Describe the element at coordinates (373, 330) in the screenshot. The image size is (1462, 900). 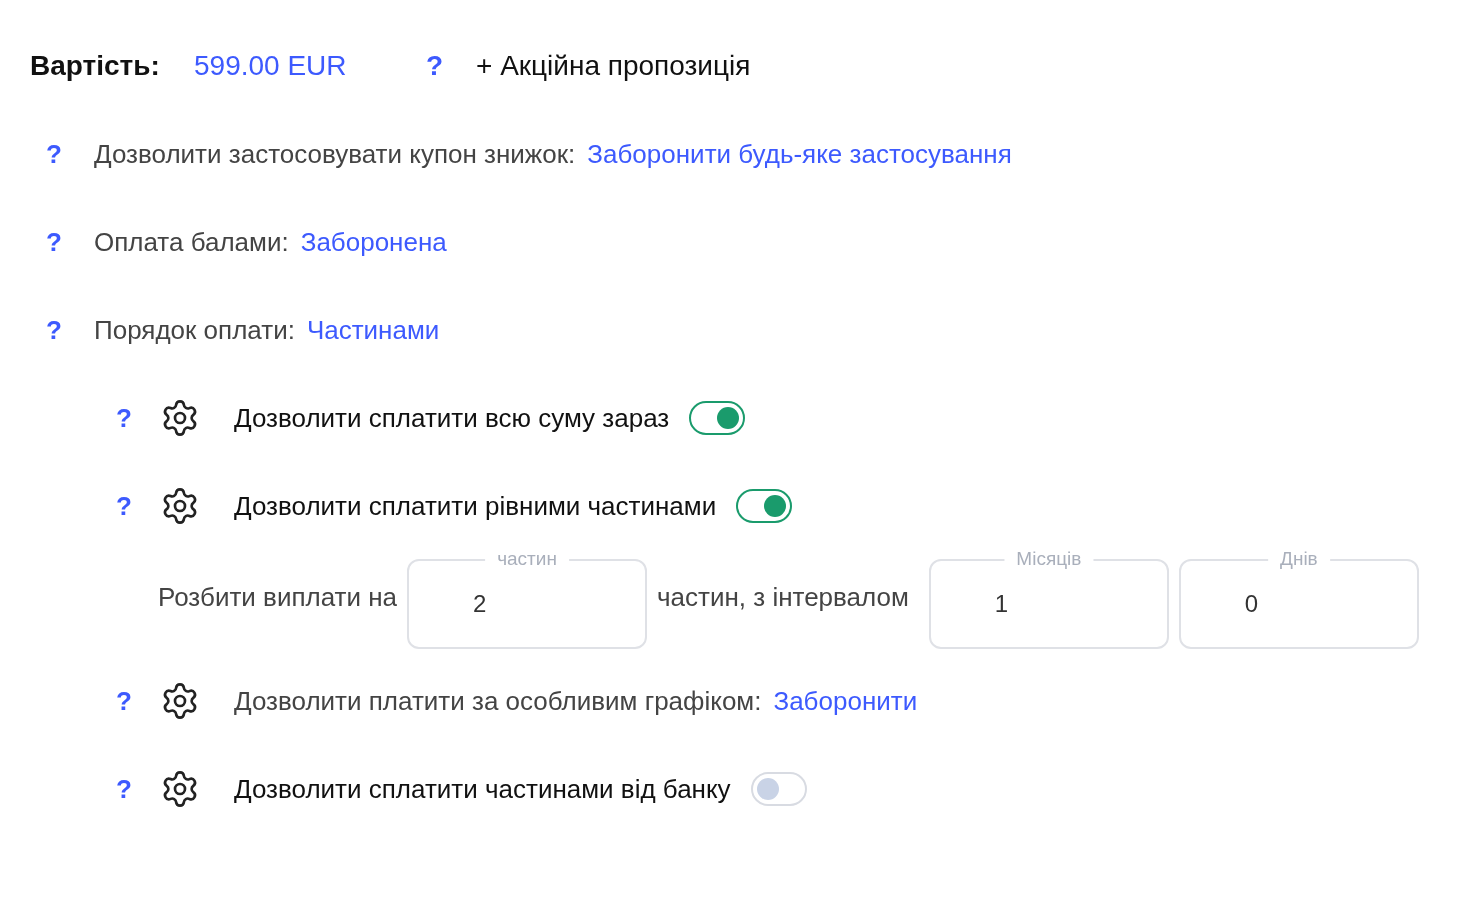
I see `setting-value-link: Частинами` at that location.